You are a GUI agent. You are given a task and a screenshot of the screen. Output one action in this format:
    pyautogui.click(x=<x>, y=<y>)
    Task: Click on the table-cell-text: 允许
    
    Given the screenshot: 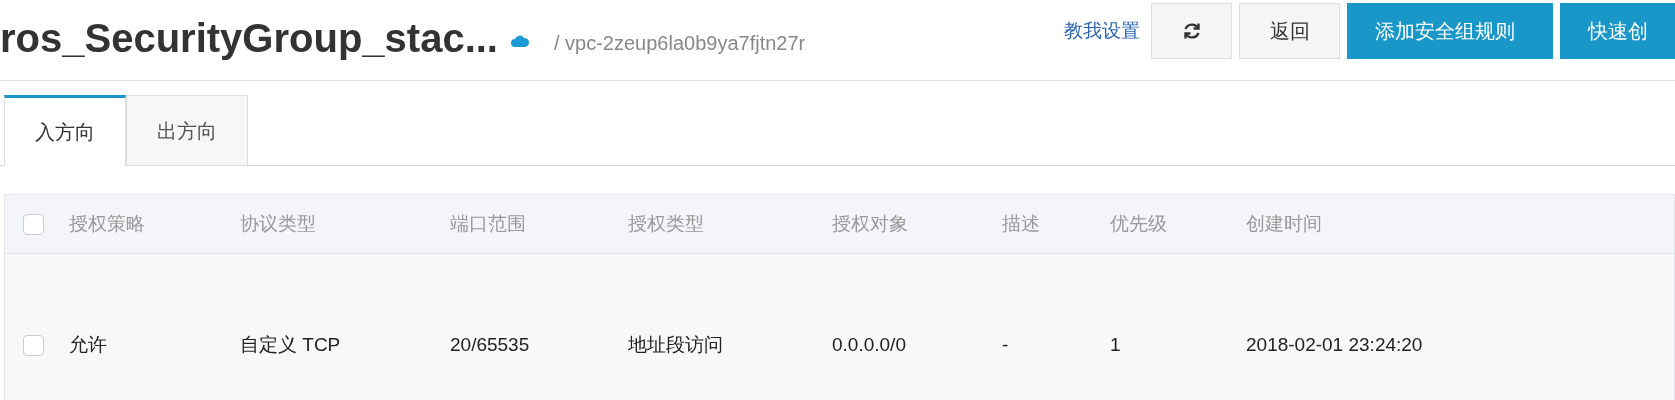 What is the action you would take?
    pyautogui.click(x=88, y=344)
    